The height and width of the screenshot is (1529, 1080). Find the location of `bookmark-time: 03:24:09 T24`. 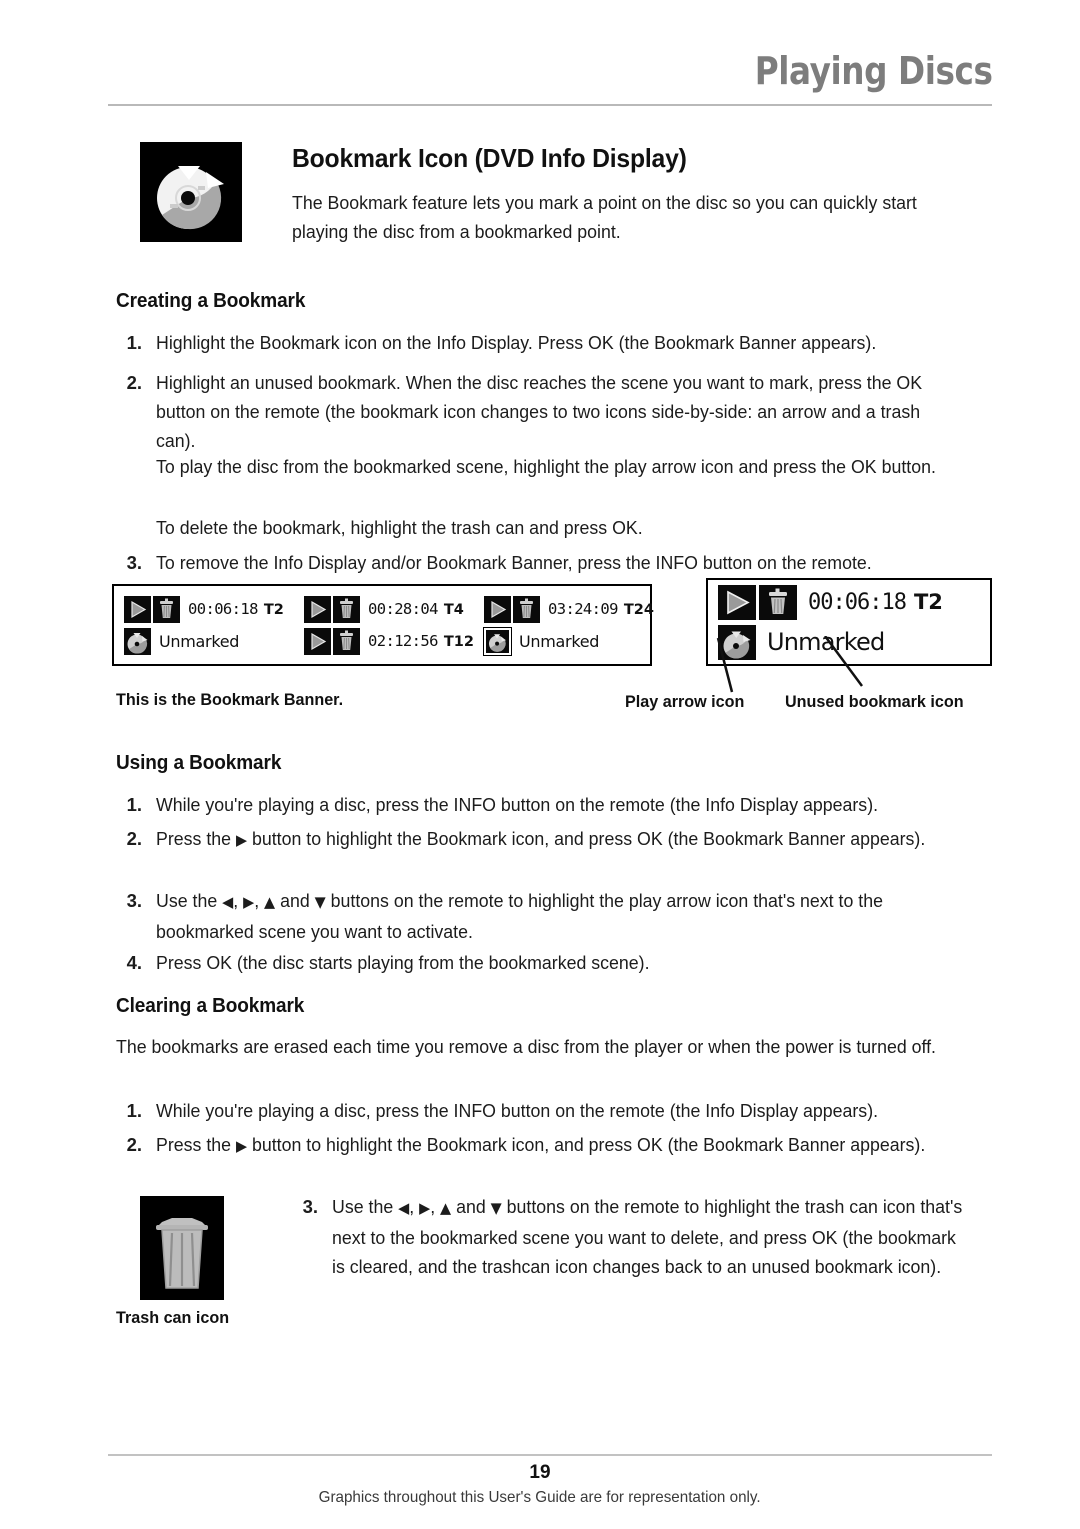

bookmark-time: 03:24:09 T24 is located at coordinates (601, 609).